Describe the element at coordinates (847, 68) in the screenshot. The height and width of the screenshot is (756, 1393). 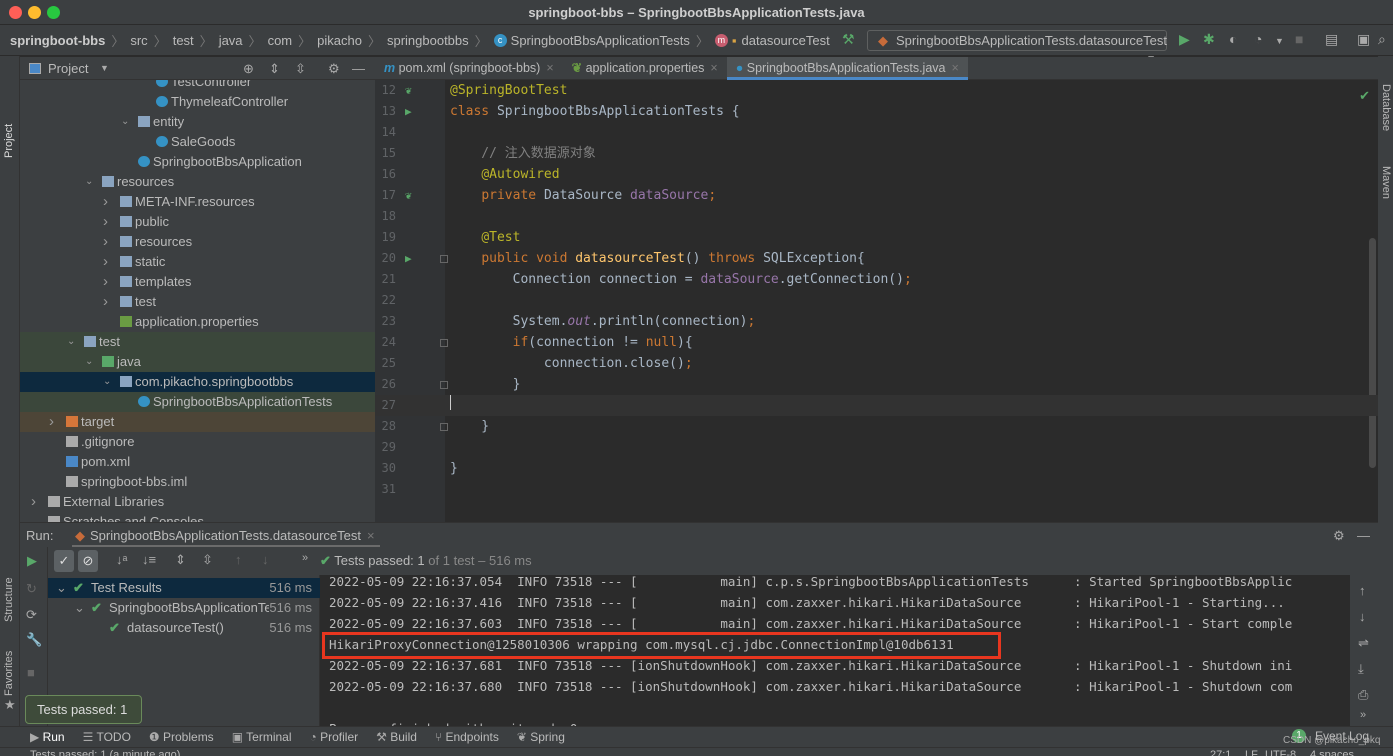
I see `editor-tab: ● SpringbootBbsApplicationTests.java ×` at that location.